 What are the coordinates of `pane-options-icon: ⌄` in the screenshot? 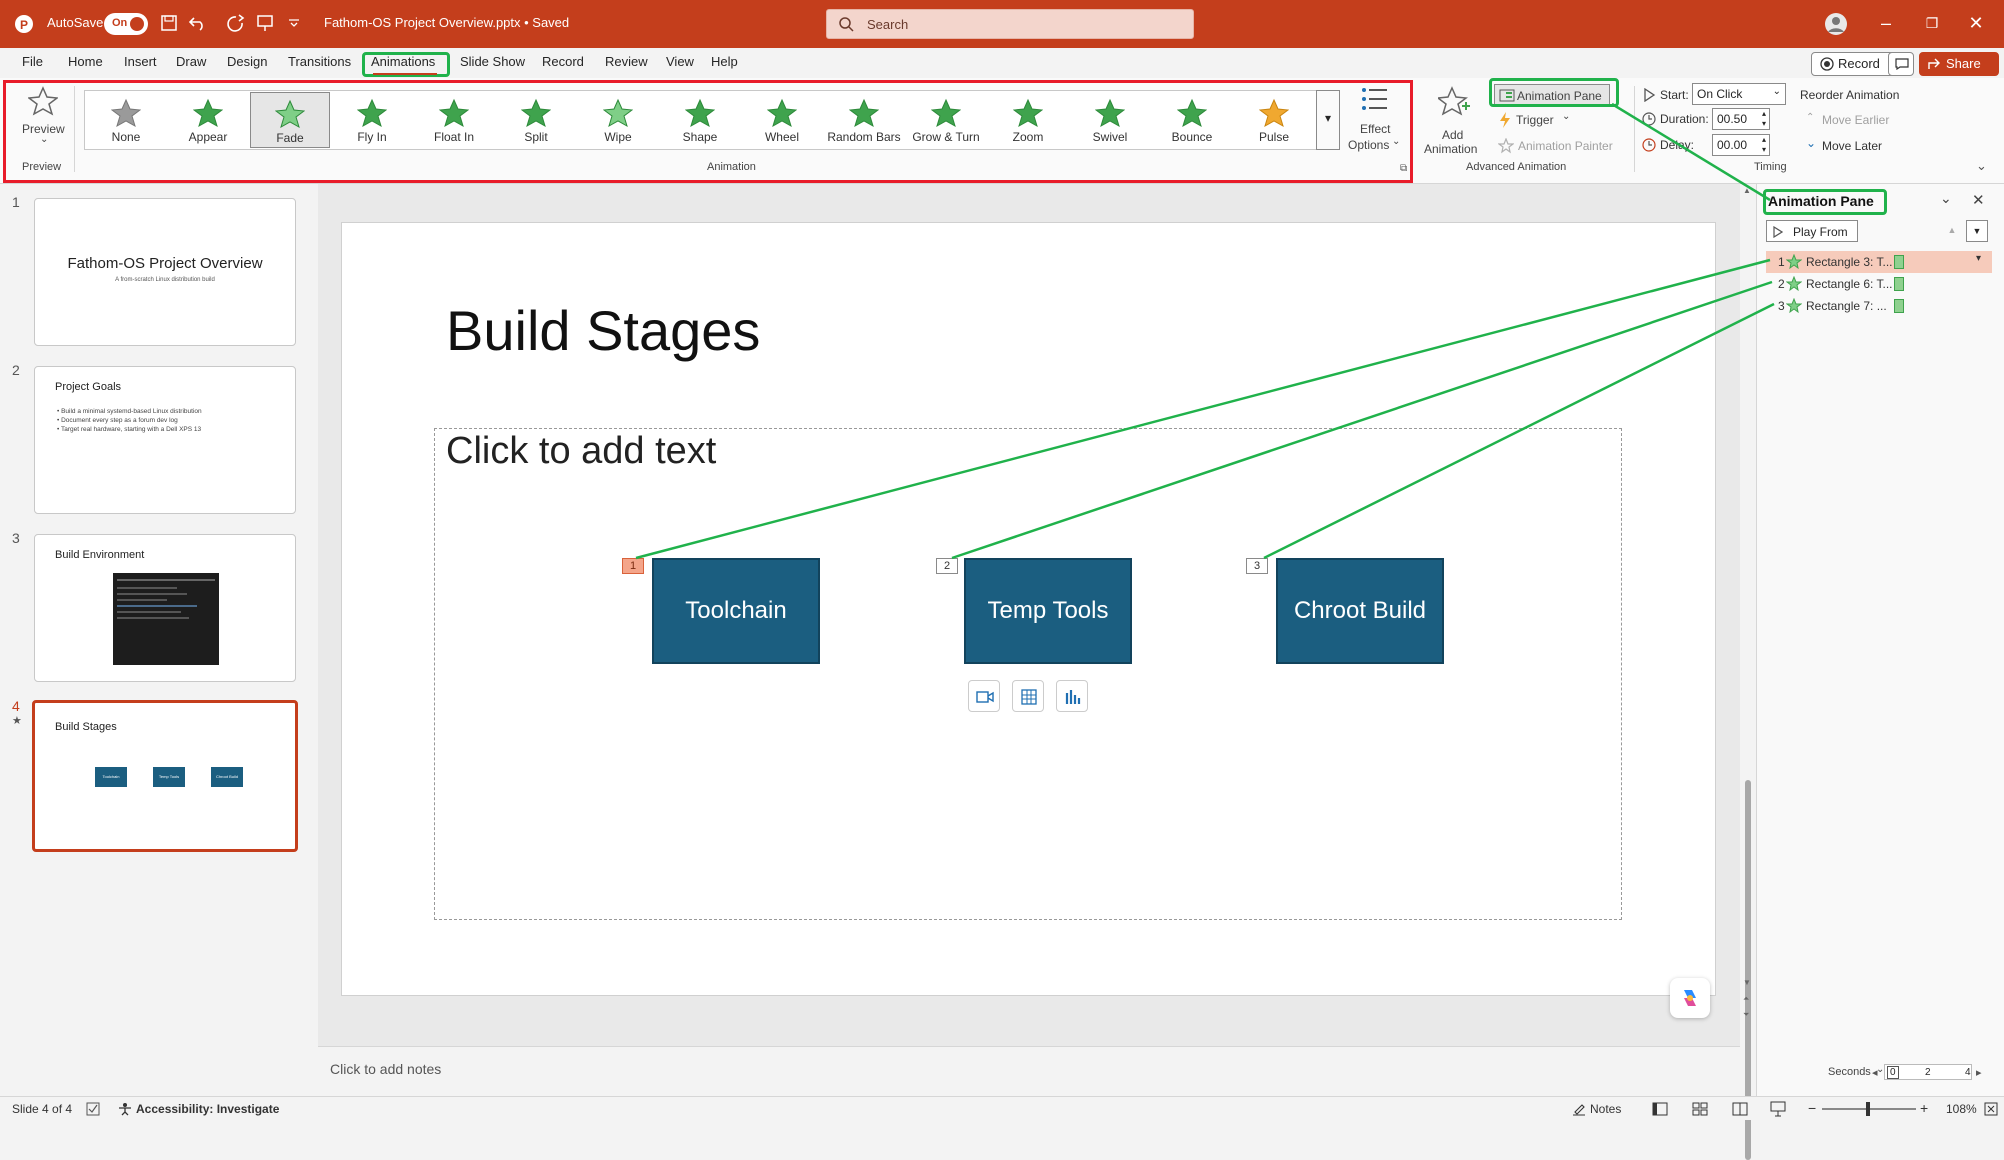 It's located at (1946, 198).